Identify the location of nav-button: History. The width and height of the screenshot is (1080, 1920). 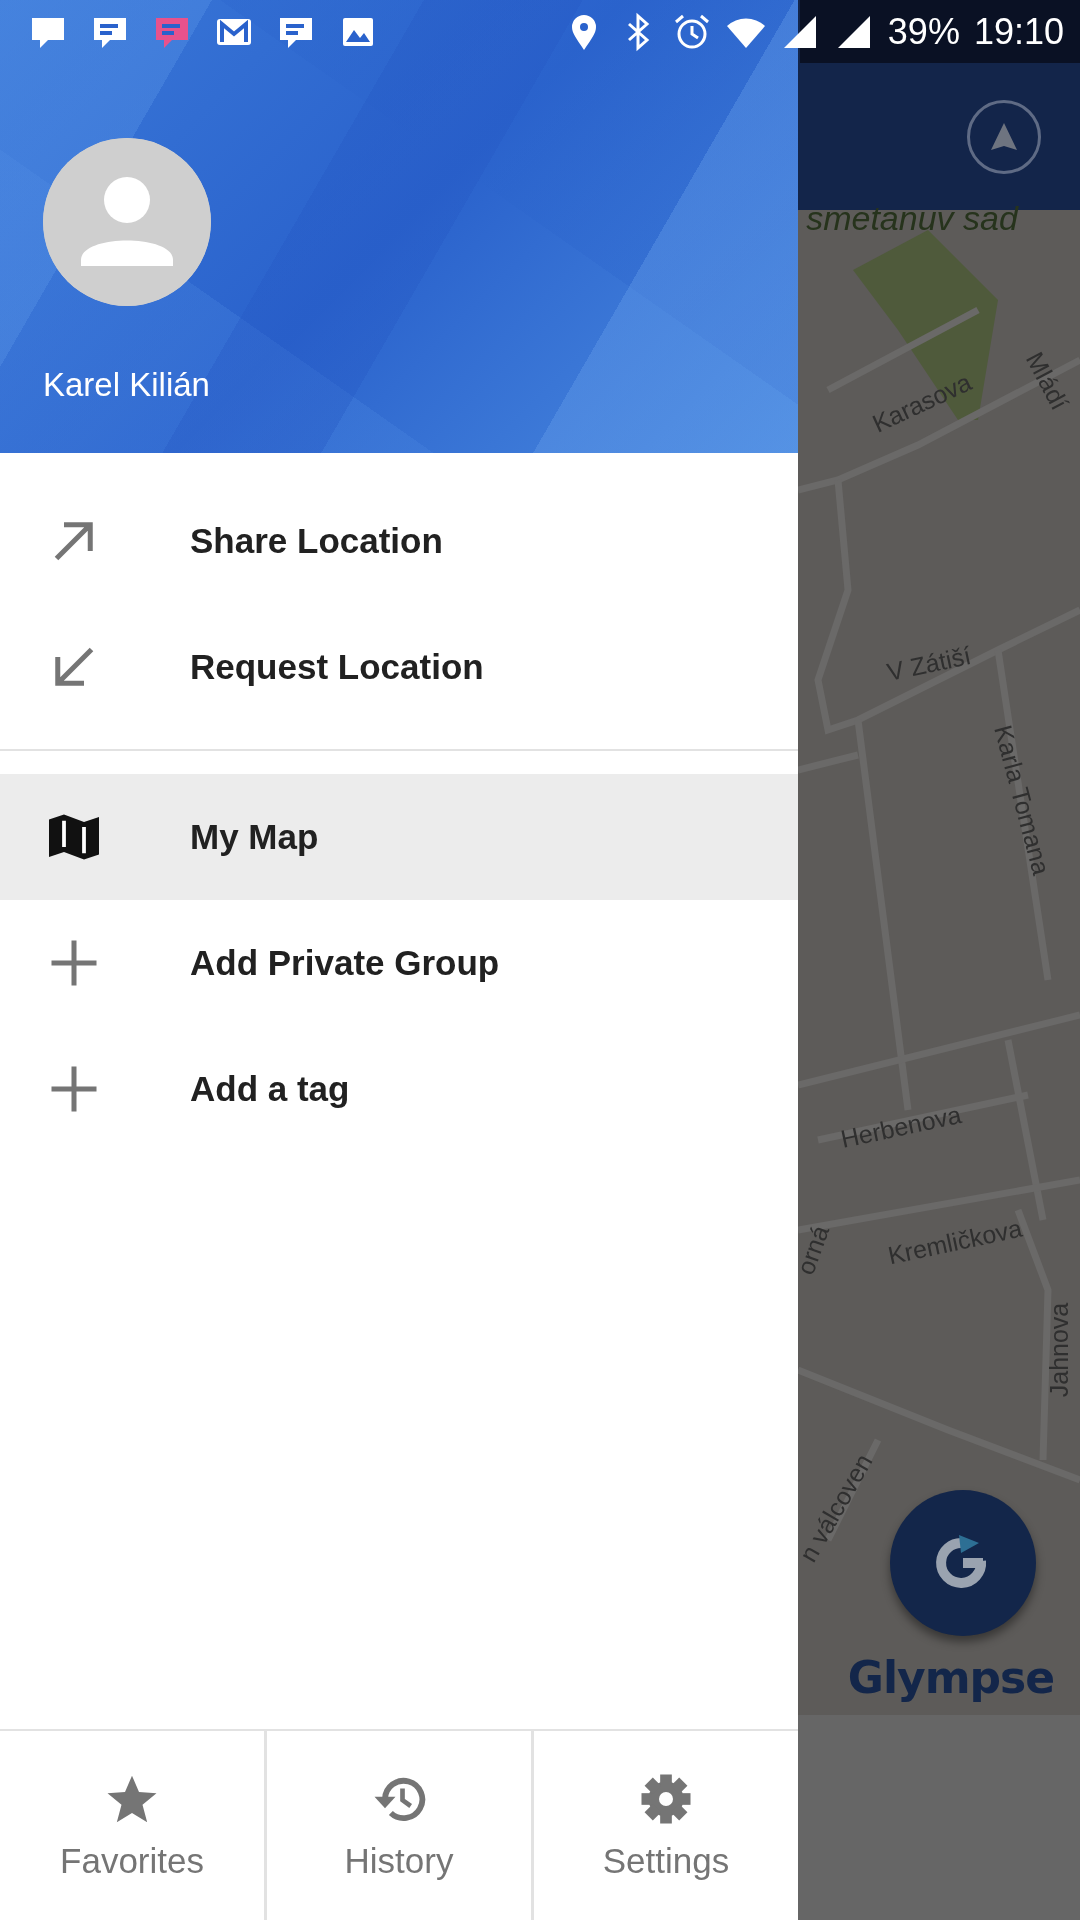
(397, 1825).